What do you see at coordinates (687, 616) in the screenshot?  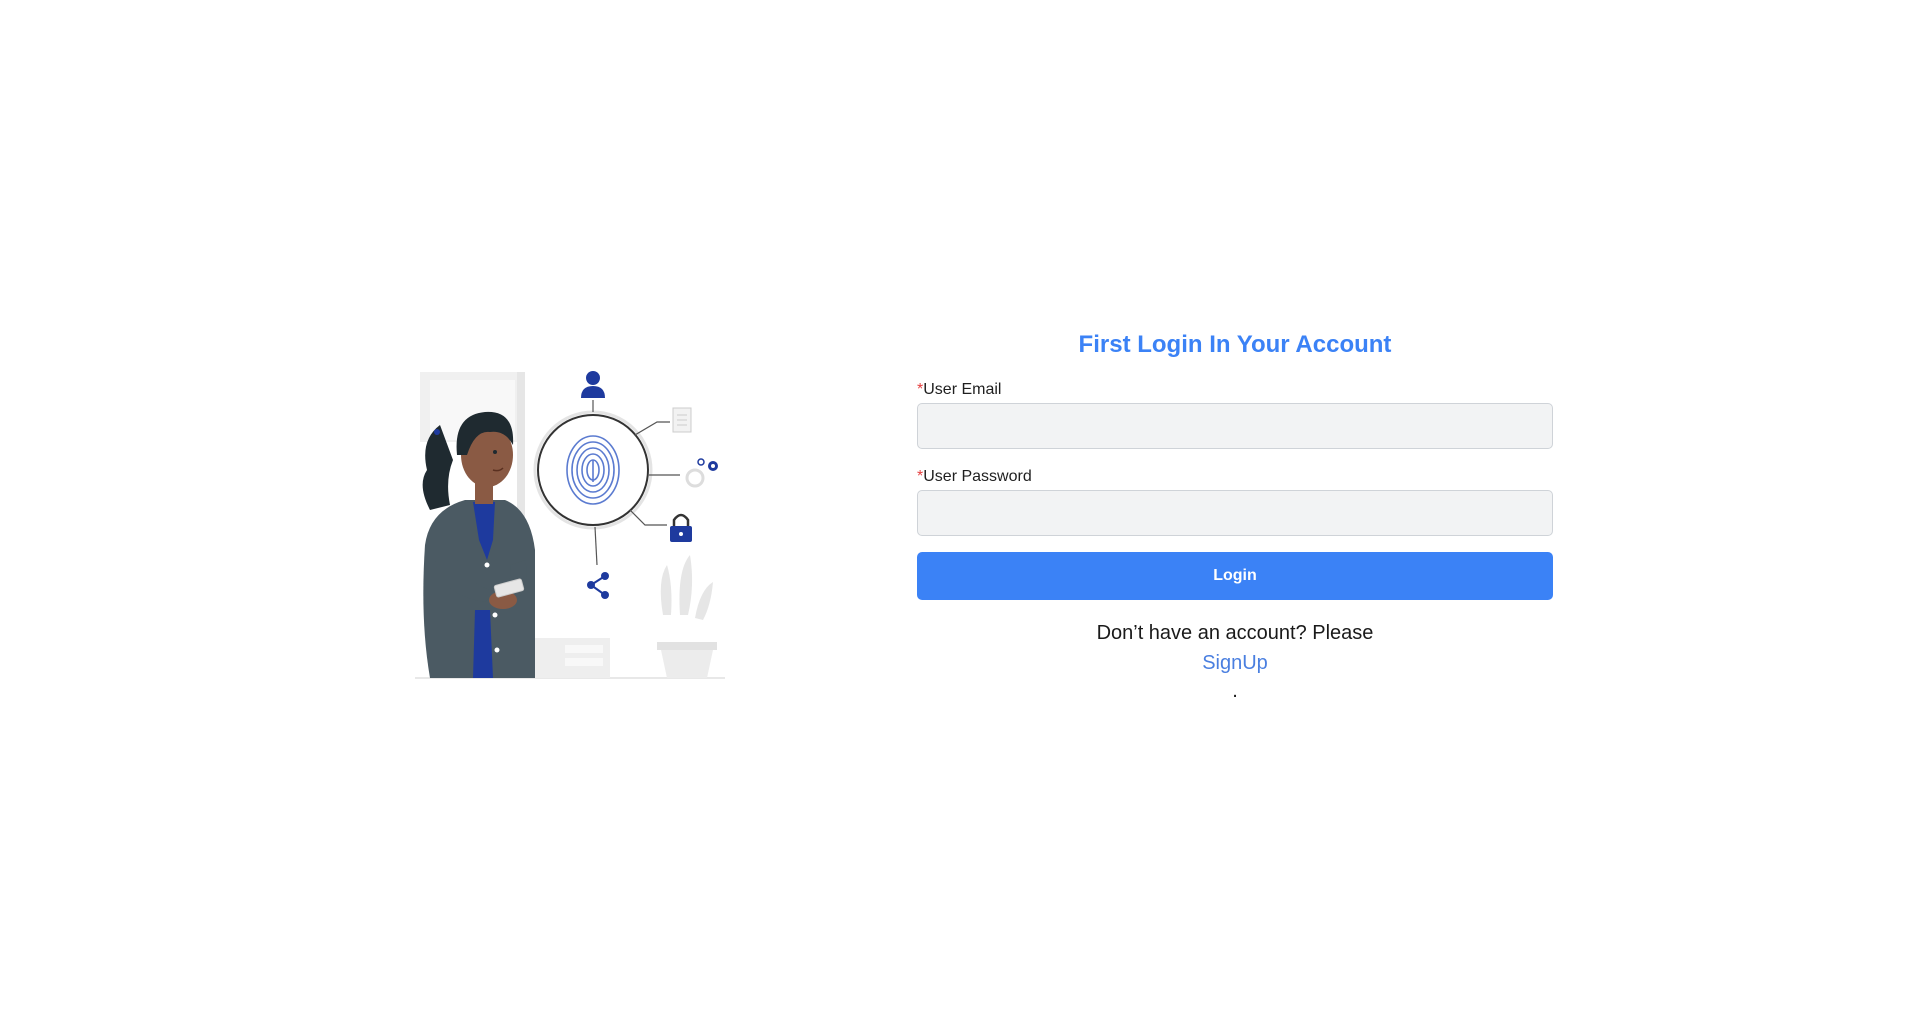 I see `plant-decoration` at bounding box center [687, 616].